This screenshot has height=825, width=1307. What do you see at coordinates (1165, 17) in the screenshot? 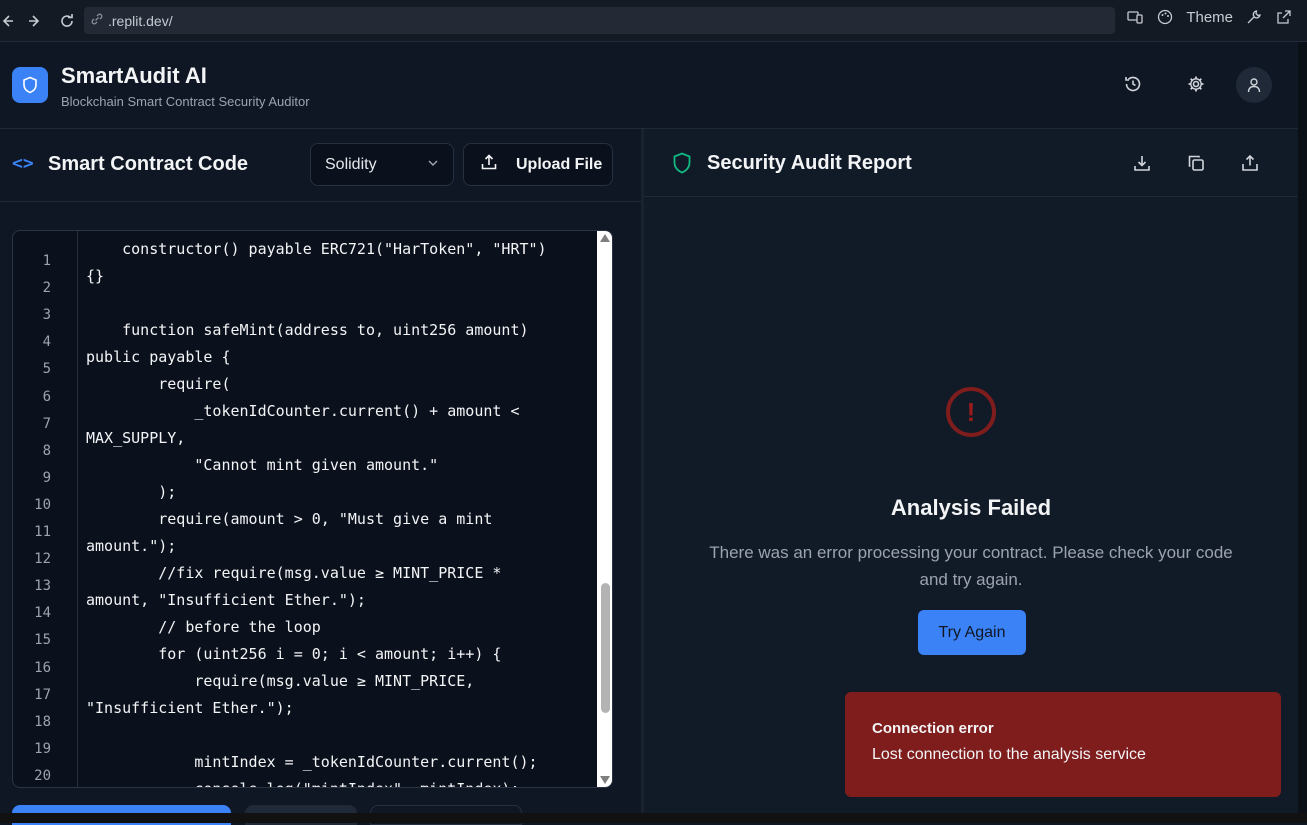
I see `palette-icon` at bounding box center [1165, 17].